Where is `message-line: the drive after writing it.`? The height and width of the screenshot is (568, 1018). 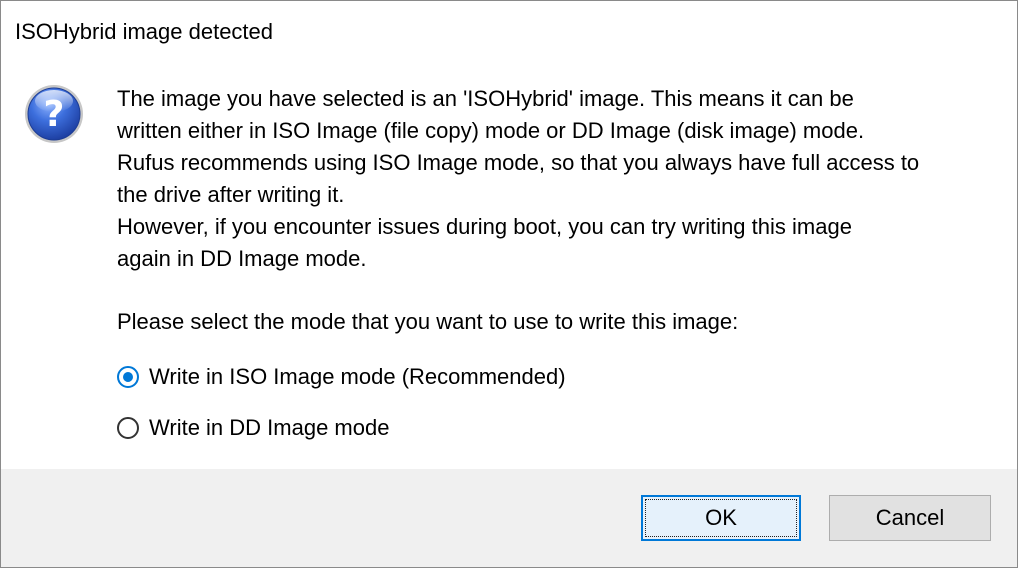 message-line: the drive after writing it. is located at coordinates (231, 194).